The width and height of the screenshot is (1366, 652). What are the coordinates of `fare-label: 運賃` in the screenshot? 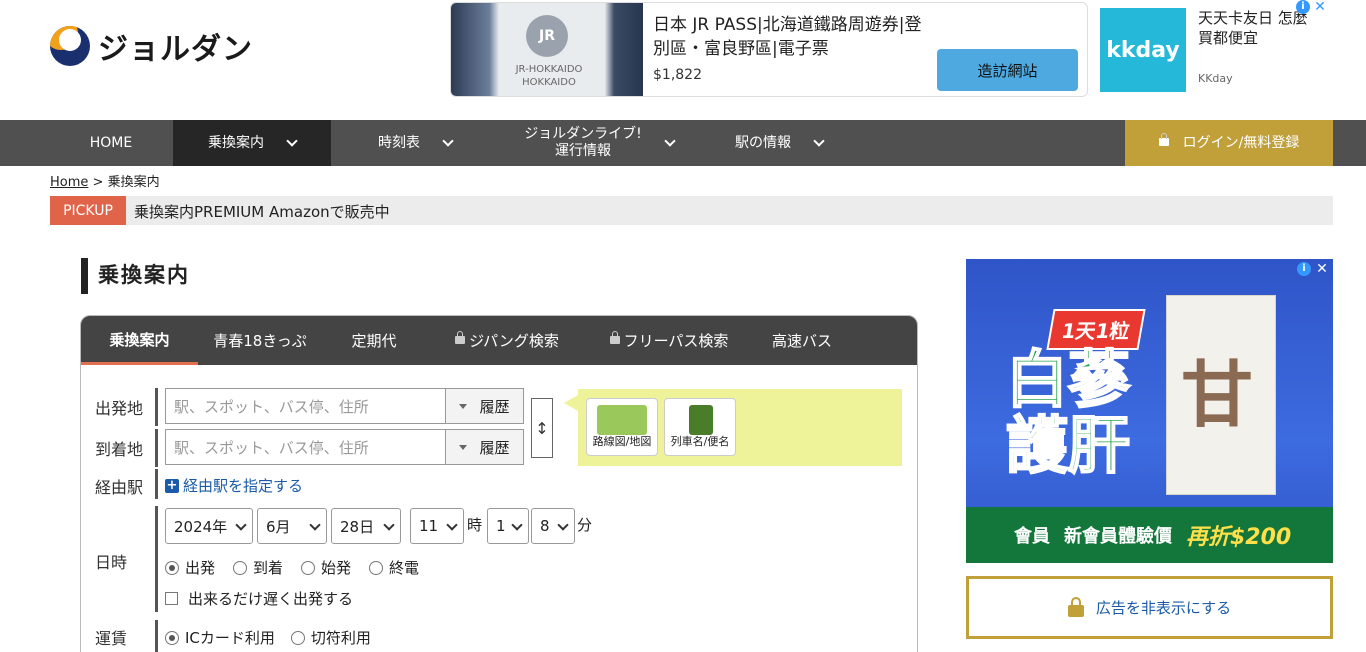 It's located at (111, 638).